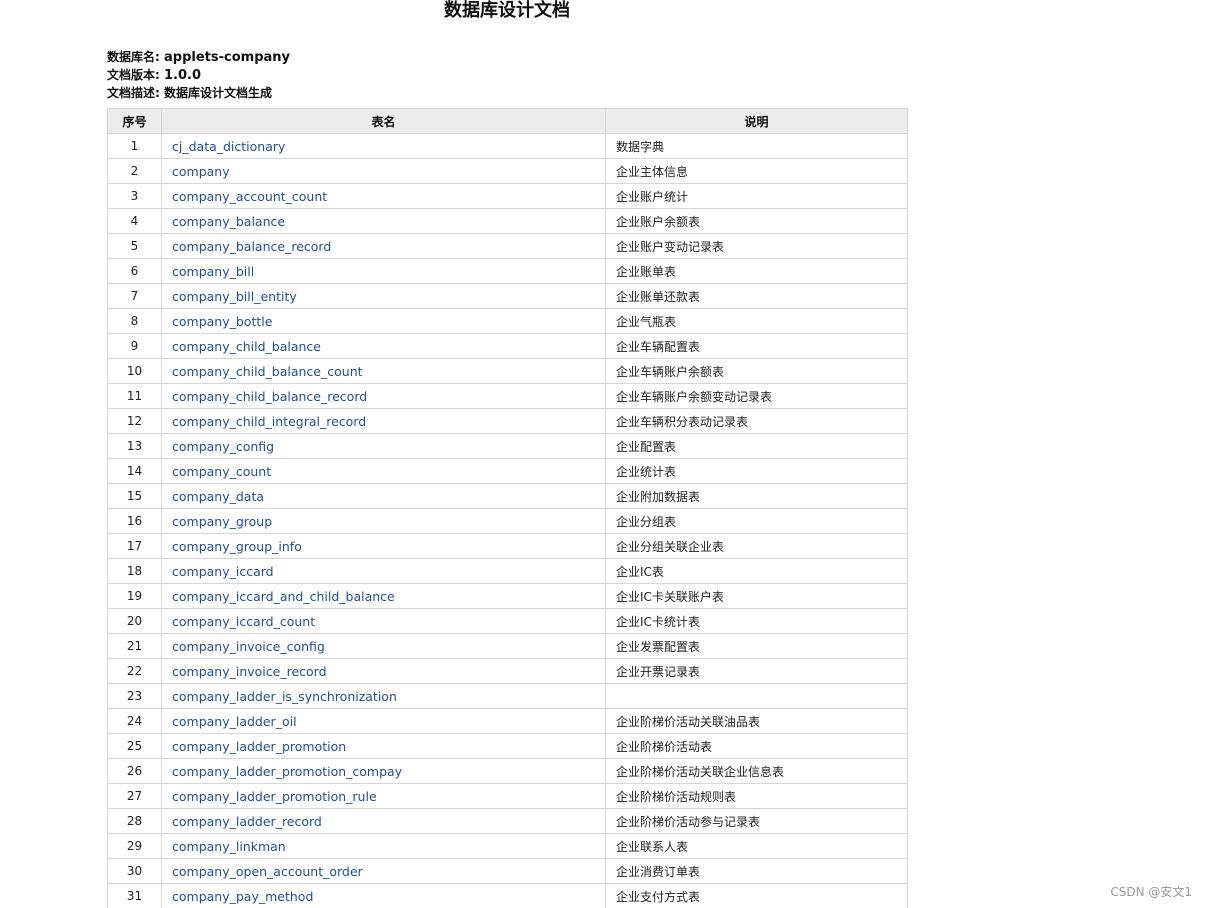 The height and width of the screenshot is (908, 1206). Describe the element at coordinates (134, 321) in the screenshot. I see `row-index: 8` at that location.